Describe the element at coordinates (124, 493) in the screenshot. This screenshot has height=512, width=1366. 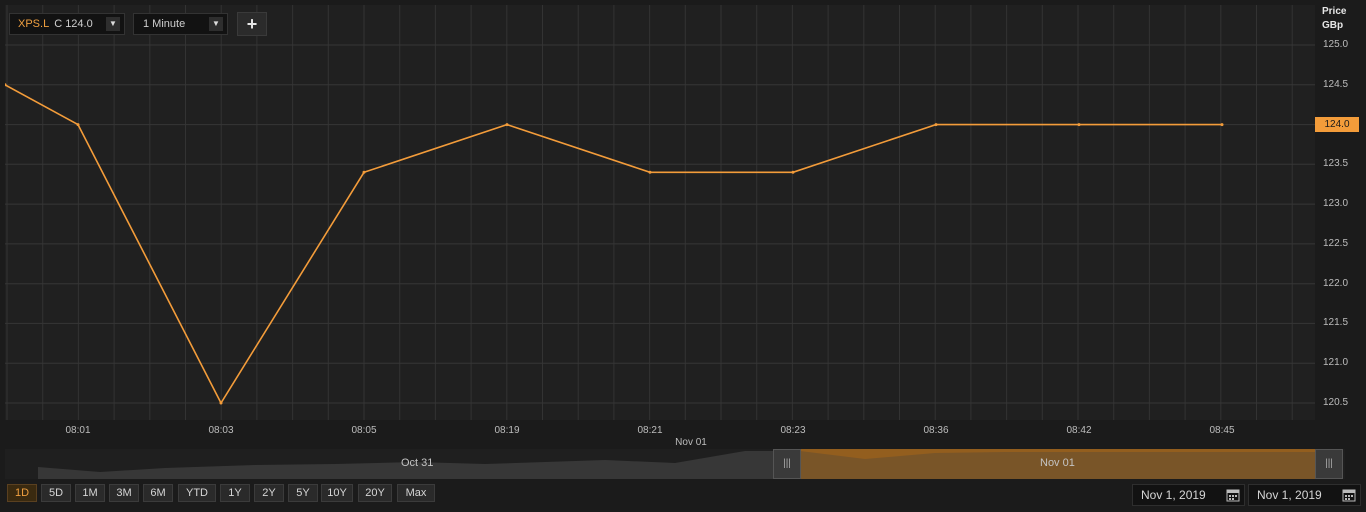
I see `range-3m-button: 3M` at that location.